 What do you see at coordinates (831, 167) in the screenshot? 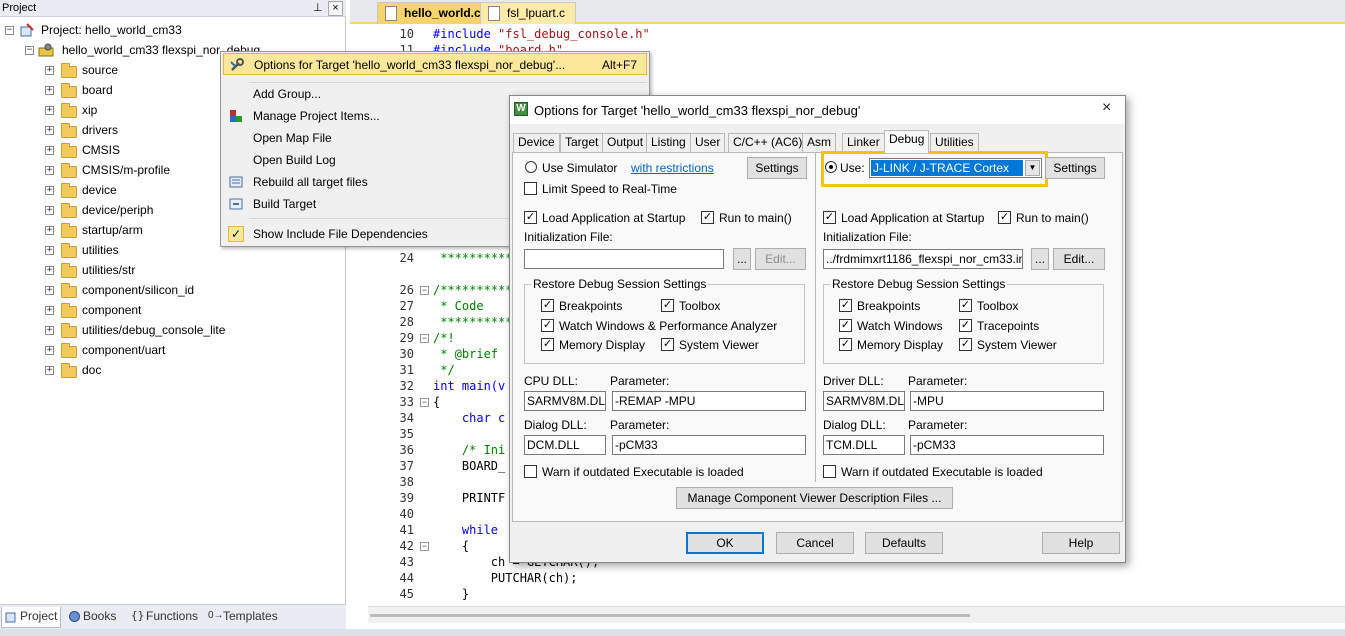
I see `use-debugger-radio` at bounding box center [831, 167].